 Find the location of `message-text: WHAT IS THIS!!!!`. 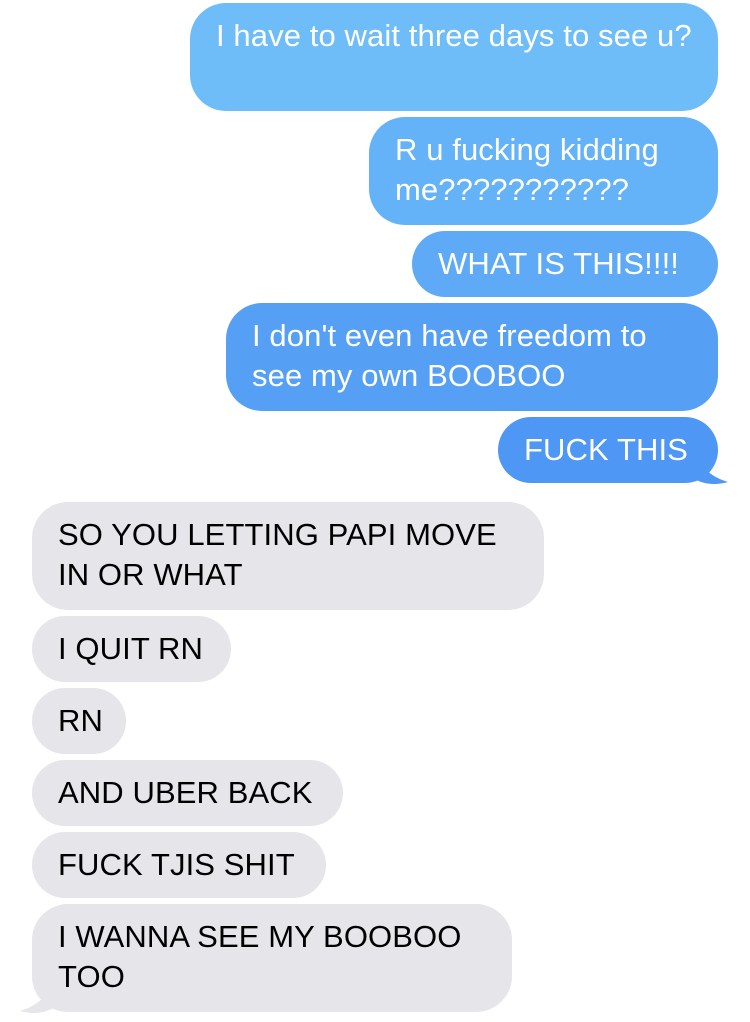

message-text: WHAT IS THIS!!!! is located at coordinates (559, 263).